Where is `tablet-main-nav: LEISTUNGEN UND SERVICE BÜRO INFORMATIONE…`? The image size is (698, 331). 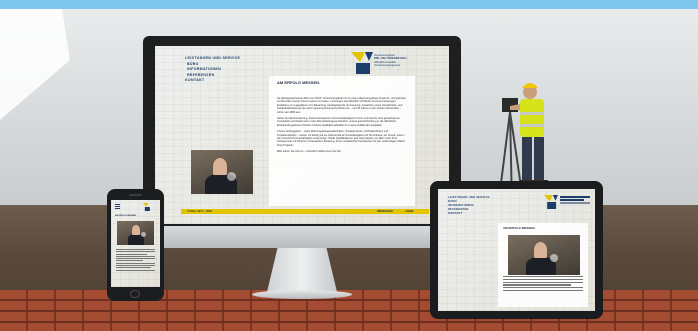
tablet-main-nav: LEISTUNGEN UND SERVICE BÜRO INFORMATIONE… is located at coordinates (469, 206).